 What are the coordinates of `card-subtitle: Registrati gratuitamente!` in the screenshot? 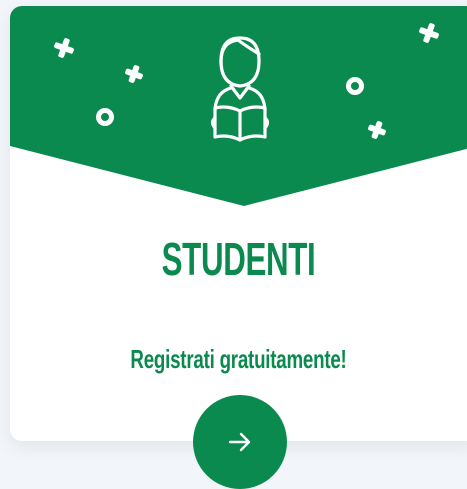 It's located at (238, 359).